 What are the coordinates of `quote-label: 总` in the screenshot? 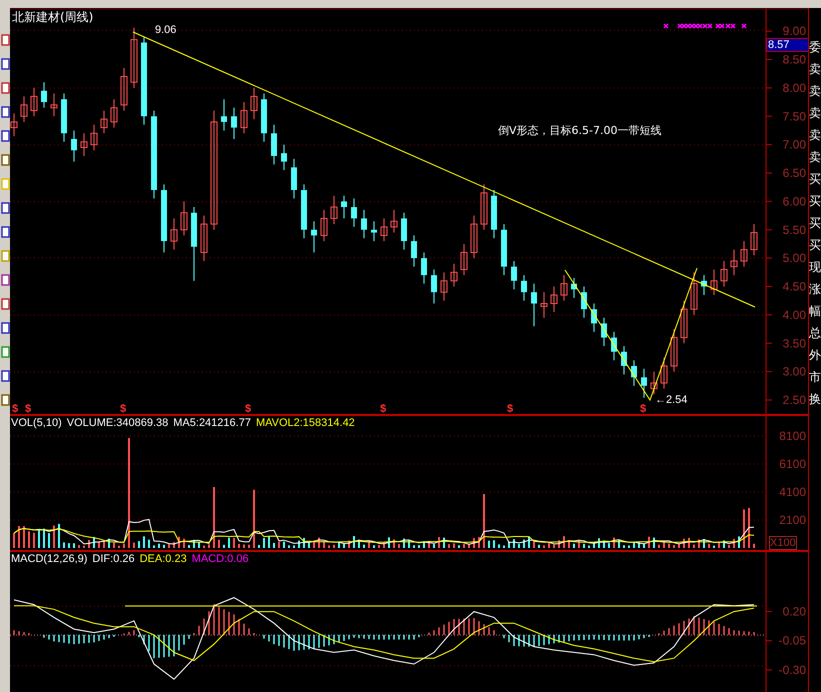 It's located at (815, 333).